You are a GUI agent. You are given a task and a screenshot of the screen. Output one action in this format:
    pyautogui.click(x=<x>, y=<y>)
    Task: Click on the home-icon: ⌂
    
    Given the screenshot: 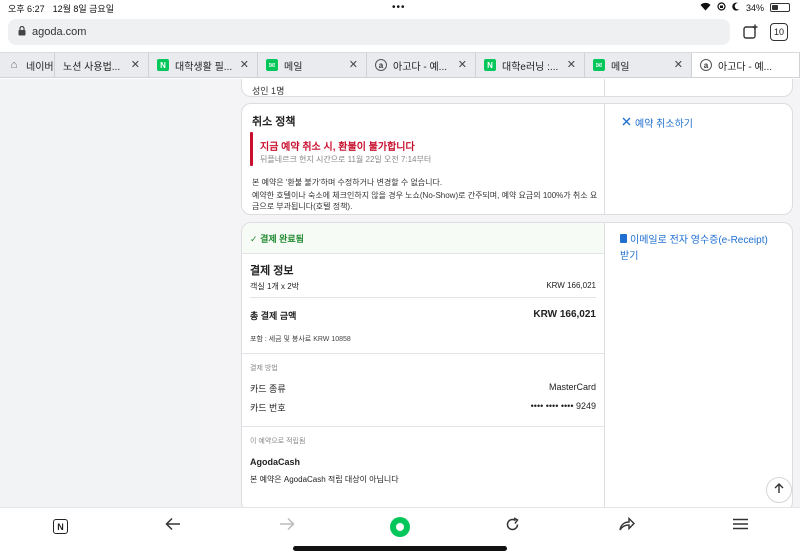 What is the action you would take?
    pyautogui.click(x=14, y=65)
    